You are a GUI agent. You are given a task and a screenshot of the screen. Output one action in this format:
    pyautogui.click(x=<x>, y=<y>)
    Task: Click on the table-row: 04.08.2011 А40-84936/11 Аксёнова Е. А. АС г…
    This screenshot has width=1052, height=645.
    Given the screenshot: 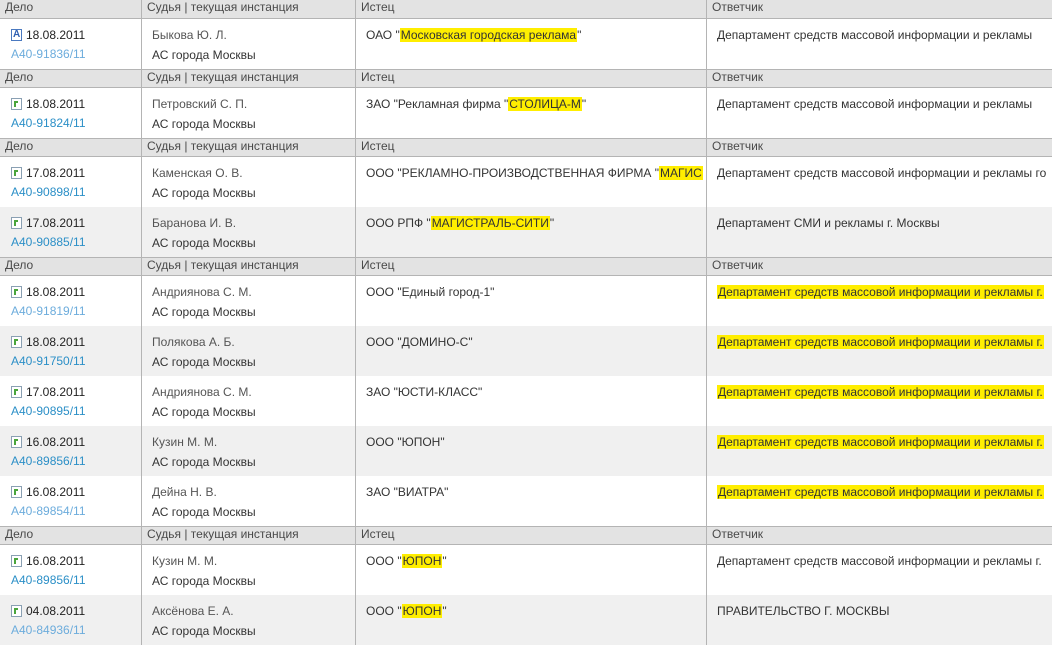 What is the action you would take?
    pyautogui.click(x=526, y=620)
    